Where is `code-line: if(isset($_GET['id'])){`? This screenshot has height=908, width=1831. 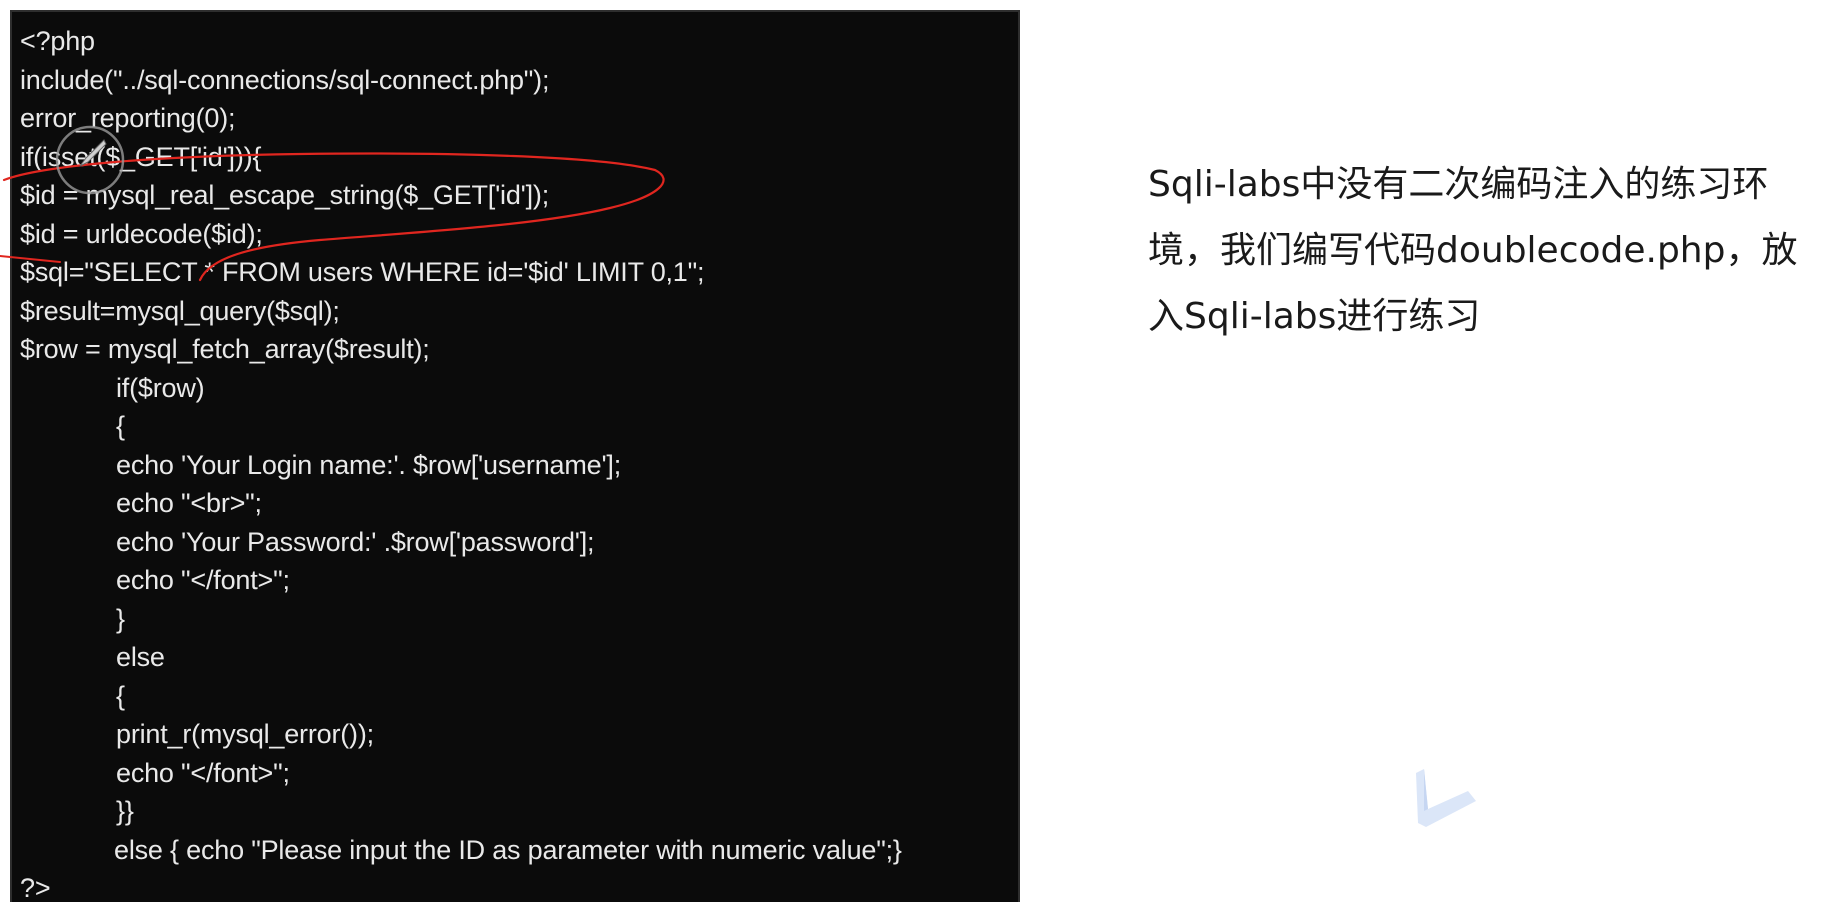 code-line: if(isset($_GET['id'])){ is located at coordinates (141, 156).